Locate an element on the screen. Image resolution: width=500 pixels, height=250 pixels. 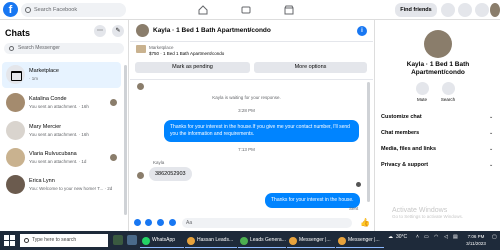
windows-start-icon is located at coordinates (9, 240).